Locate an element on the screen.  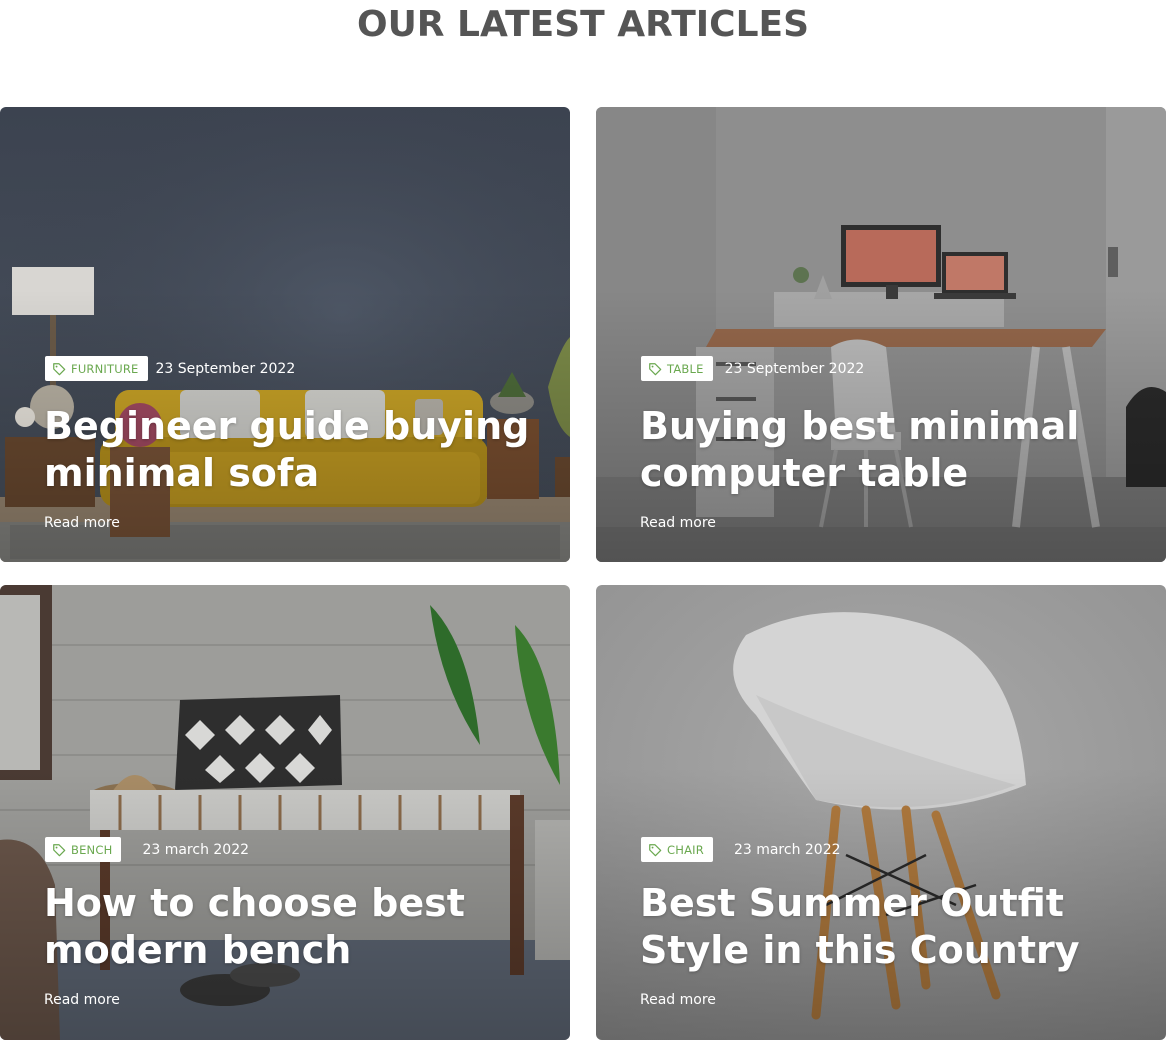
category-tag-label: CHAIR is located at coordinates (685, 849).